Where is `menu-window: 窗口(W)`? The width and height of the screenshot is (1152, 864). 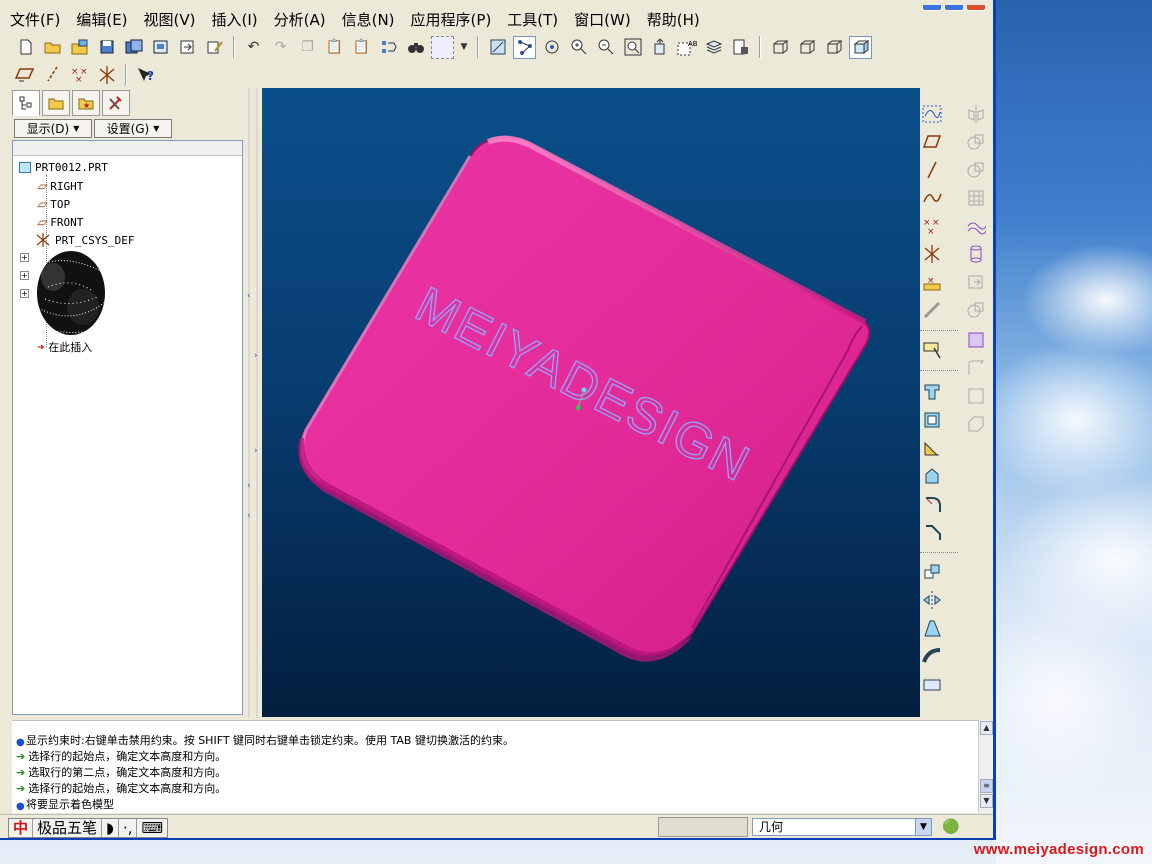 menu-window: 窗口(W) is located at coordinates (602, 19).